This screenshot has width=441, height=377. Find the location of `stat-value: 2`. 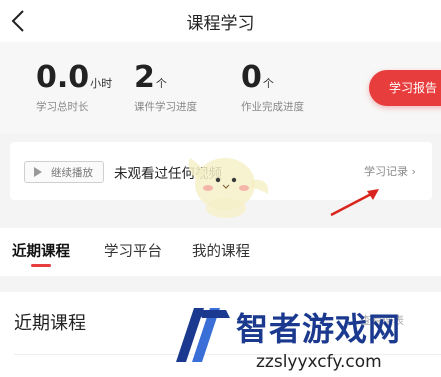

stat-value: 2 is located at coordinates (144, 77).